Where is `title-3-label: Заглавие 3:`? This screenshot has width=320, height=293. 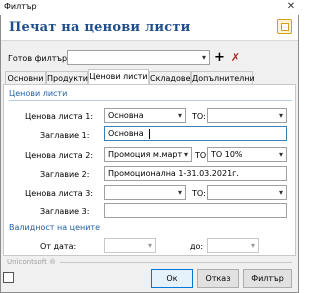
title-3-label: Заглавие 3: is located at coordinates (65, 211).